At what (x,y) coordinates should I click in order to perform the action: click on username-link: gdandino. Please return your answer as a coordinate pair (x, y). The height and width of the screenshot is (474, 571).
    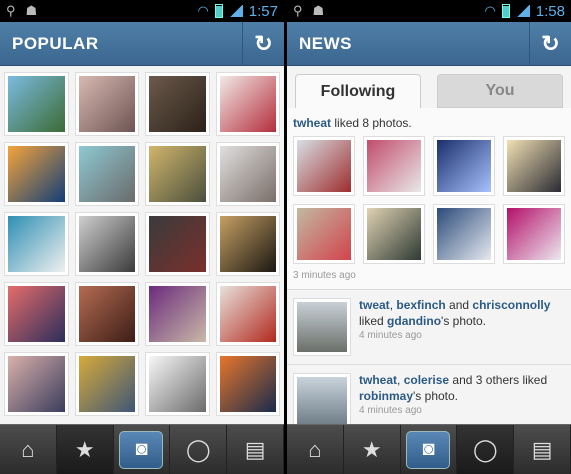
    Looking at the image, I should click on (414, 321).